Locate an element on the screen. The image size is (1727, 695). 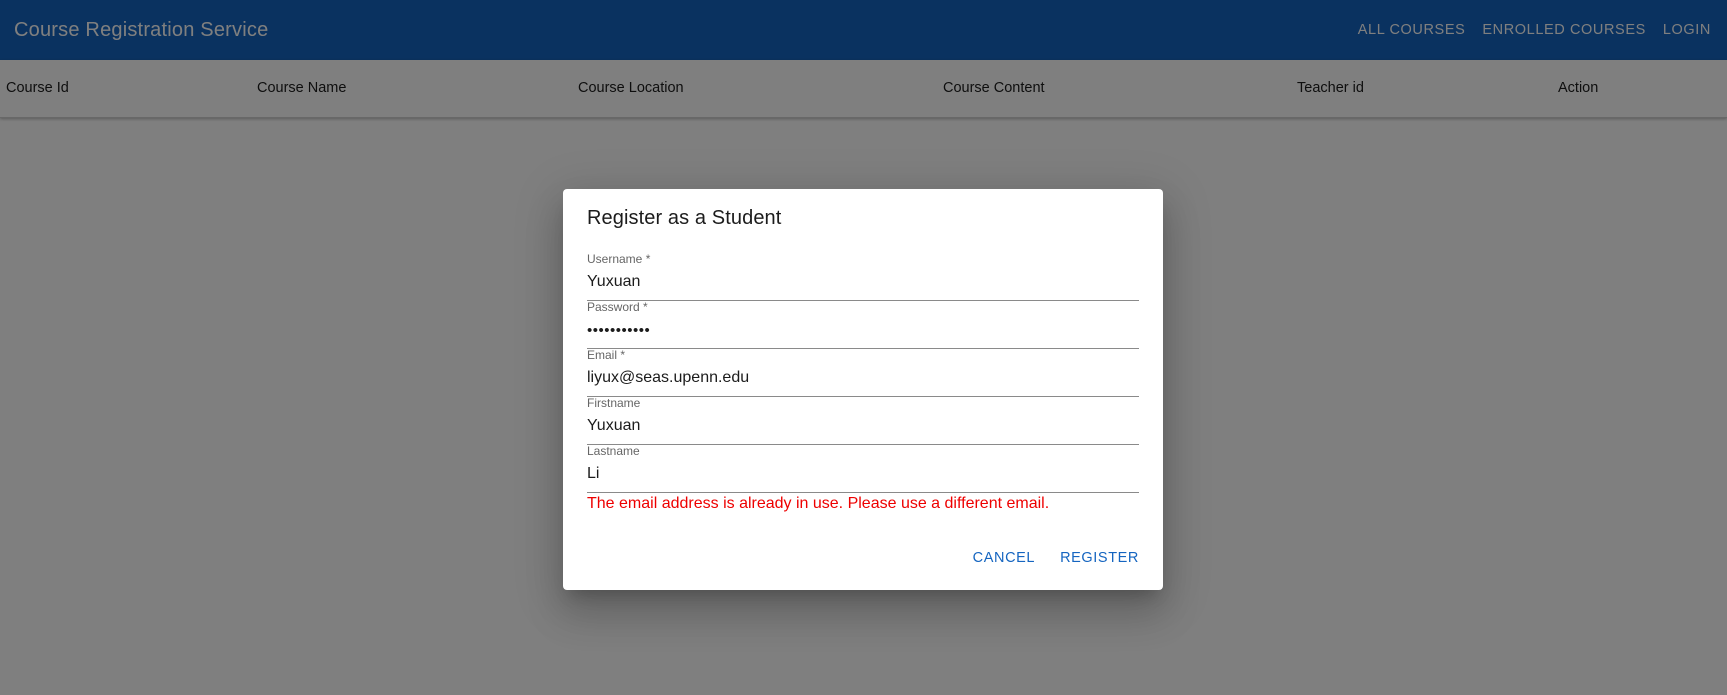
password-field: Password * is located at coordinates (863, 324).